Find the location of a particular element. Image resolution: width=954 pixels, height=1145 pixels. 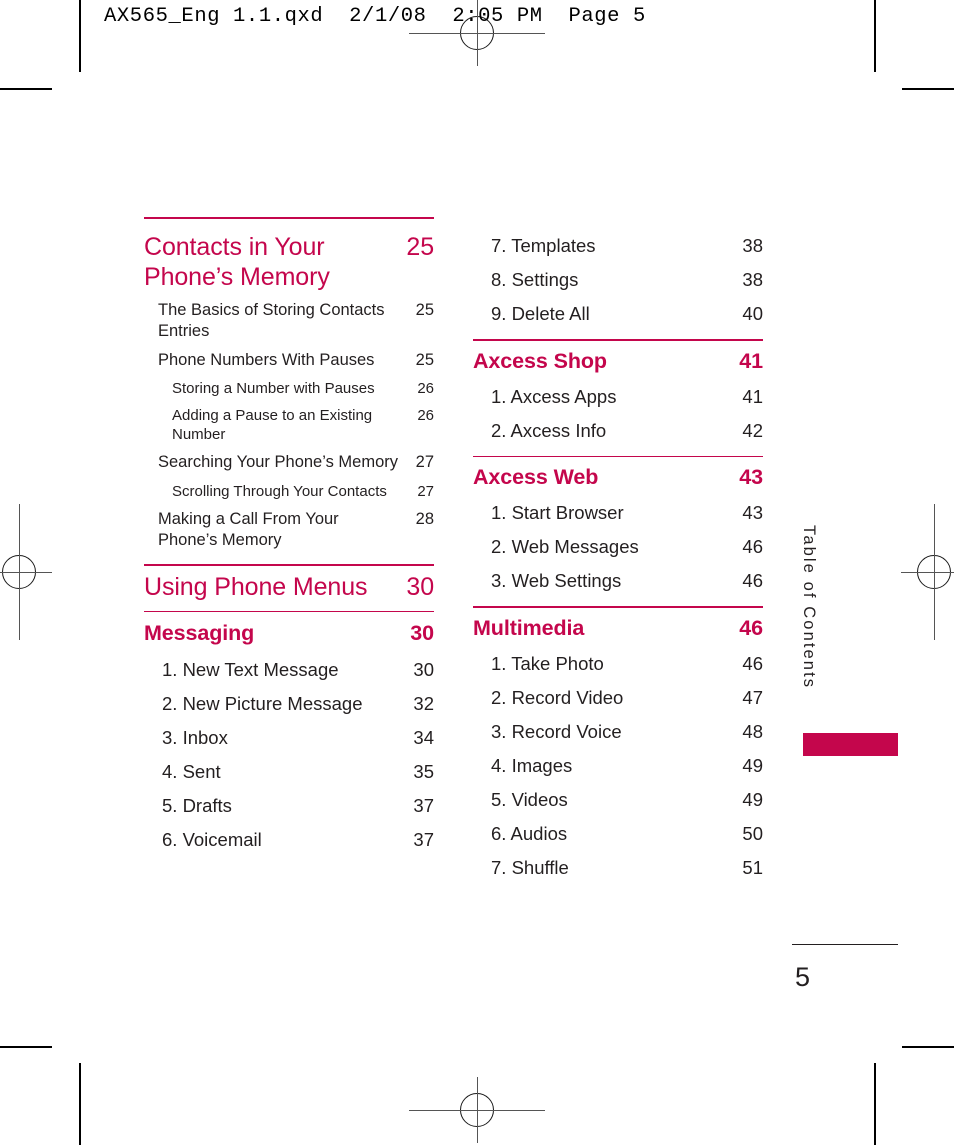

entry-title: Making a Call From Your Phone’s Memory is located at coordinates (248, 529).